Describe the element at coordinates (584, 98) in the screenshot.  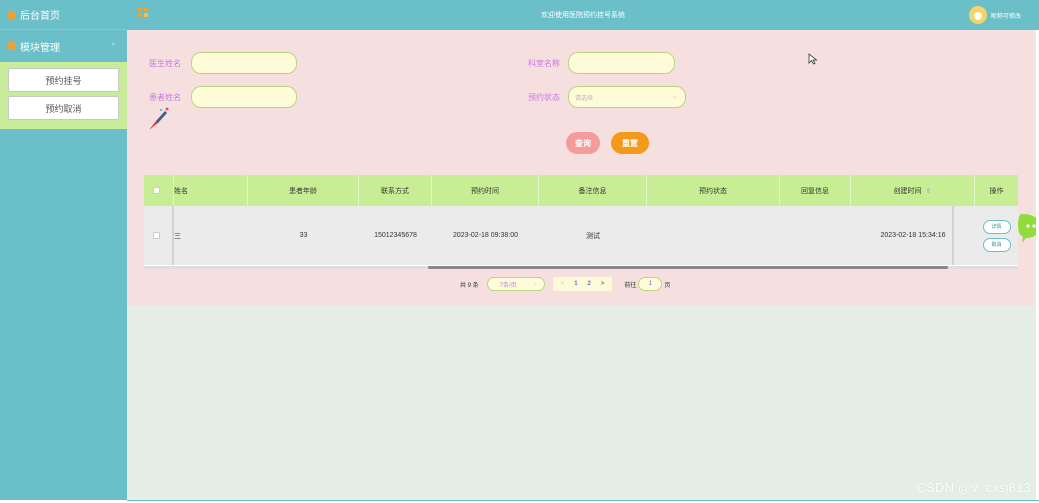
I see `status-placeholder: 请选择` at that location.